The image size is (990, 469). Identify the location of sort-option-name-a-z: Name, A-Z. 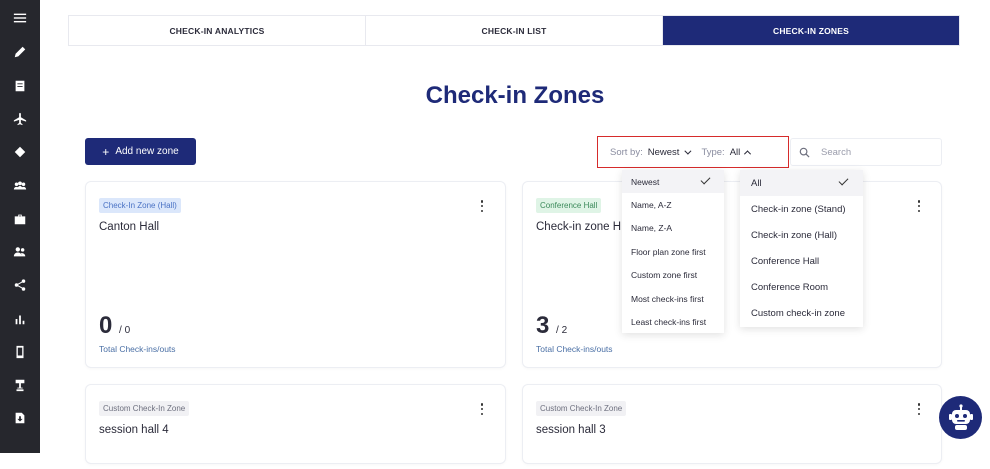
(673, 204).